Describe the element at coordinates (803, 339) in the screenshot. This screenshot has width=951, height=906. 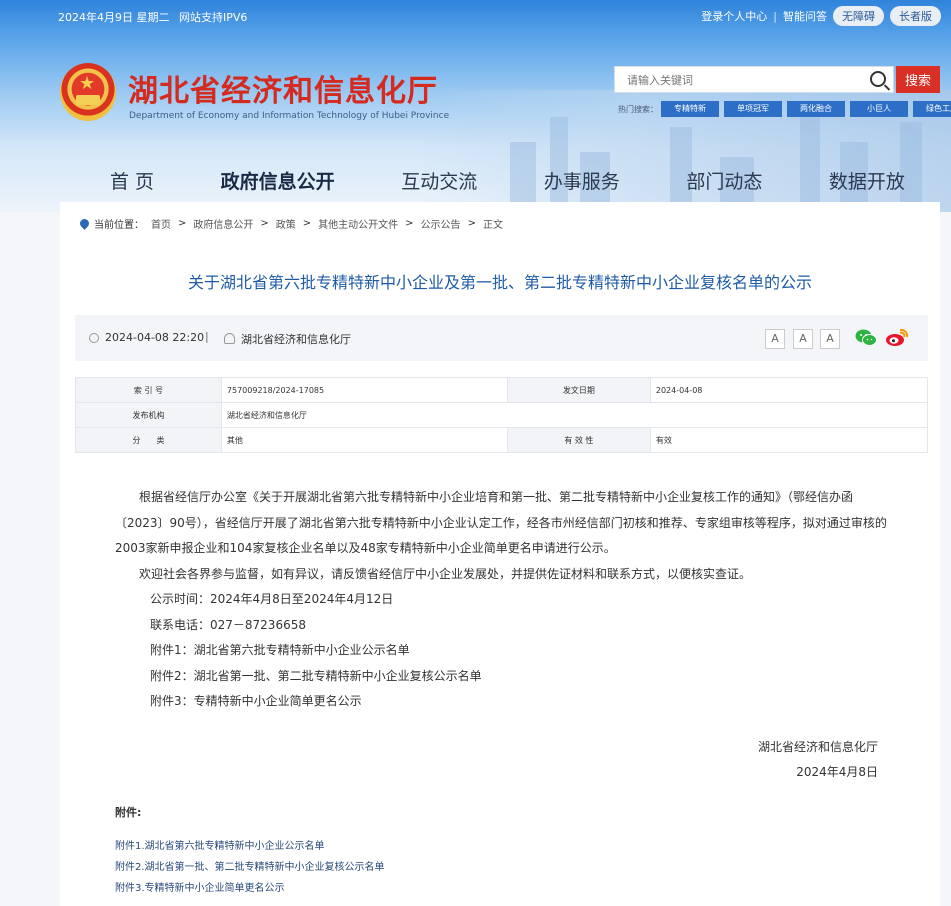
I see `font-size-medium-button: A` at that location.